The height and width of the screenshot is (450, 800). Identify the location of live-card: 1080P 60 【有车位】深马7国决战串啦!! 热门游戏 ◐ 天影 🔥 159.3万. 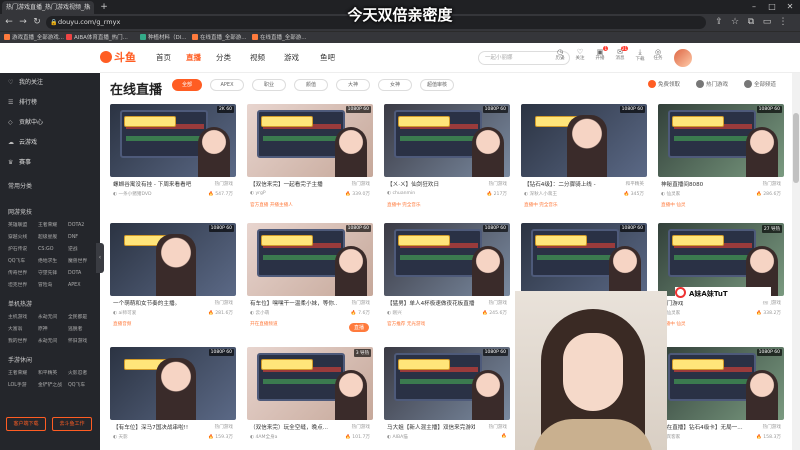
(173, 398).